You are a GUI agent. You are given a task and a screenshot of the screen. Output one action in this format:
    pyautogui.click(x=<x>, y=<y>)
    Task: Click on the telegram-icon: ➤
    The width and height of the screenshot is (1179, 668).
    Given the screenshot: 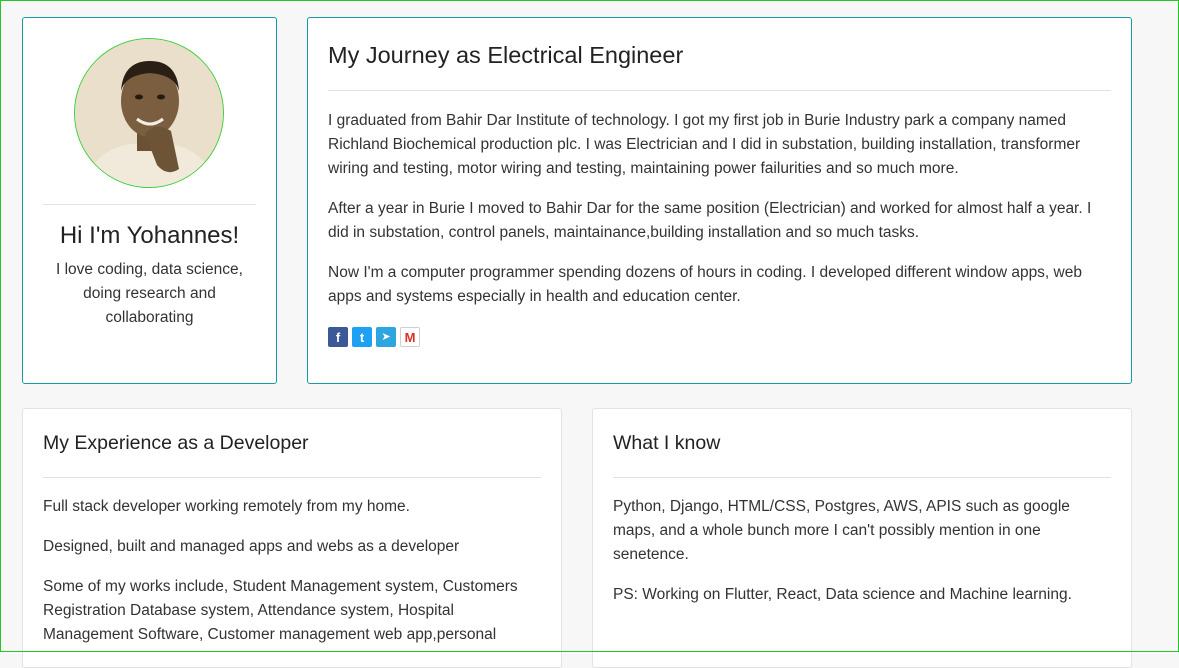 What is the action you would take?
    pyautogui.click(x=386, y=337)
    